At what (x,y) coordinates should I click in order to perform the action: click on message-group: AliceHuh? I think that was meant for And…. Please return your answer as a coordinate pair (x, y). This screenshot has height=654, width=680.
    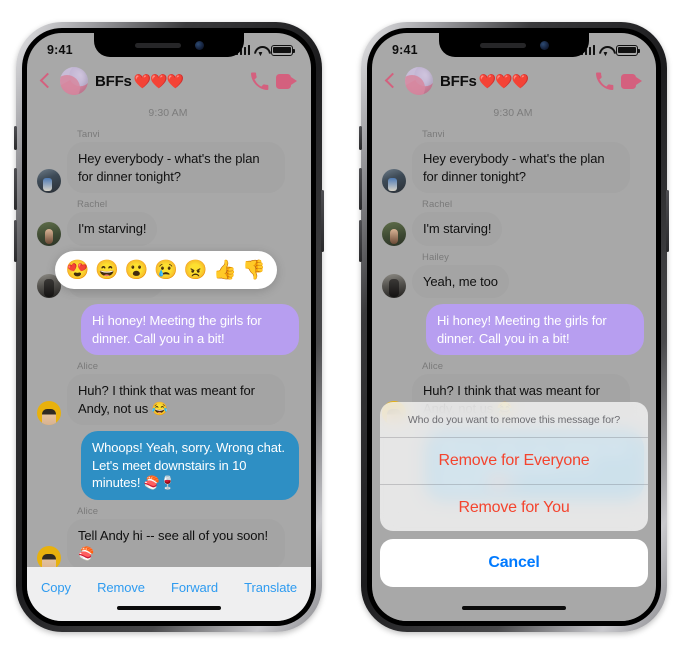
    Looking at the image, I should click on (168, 393).